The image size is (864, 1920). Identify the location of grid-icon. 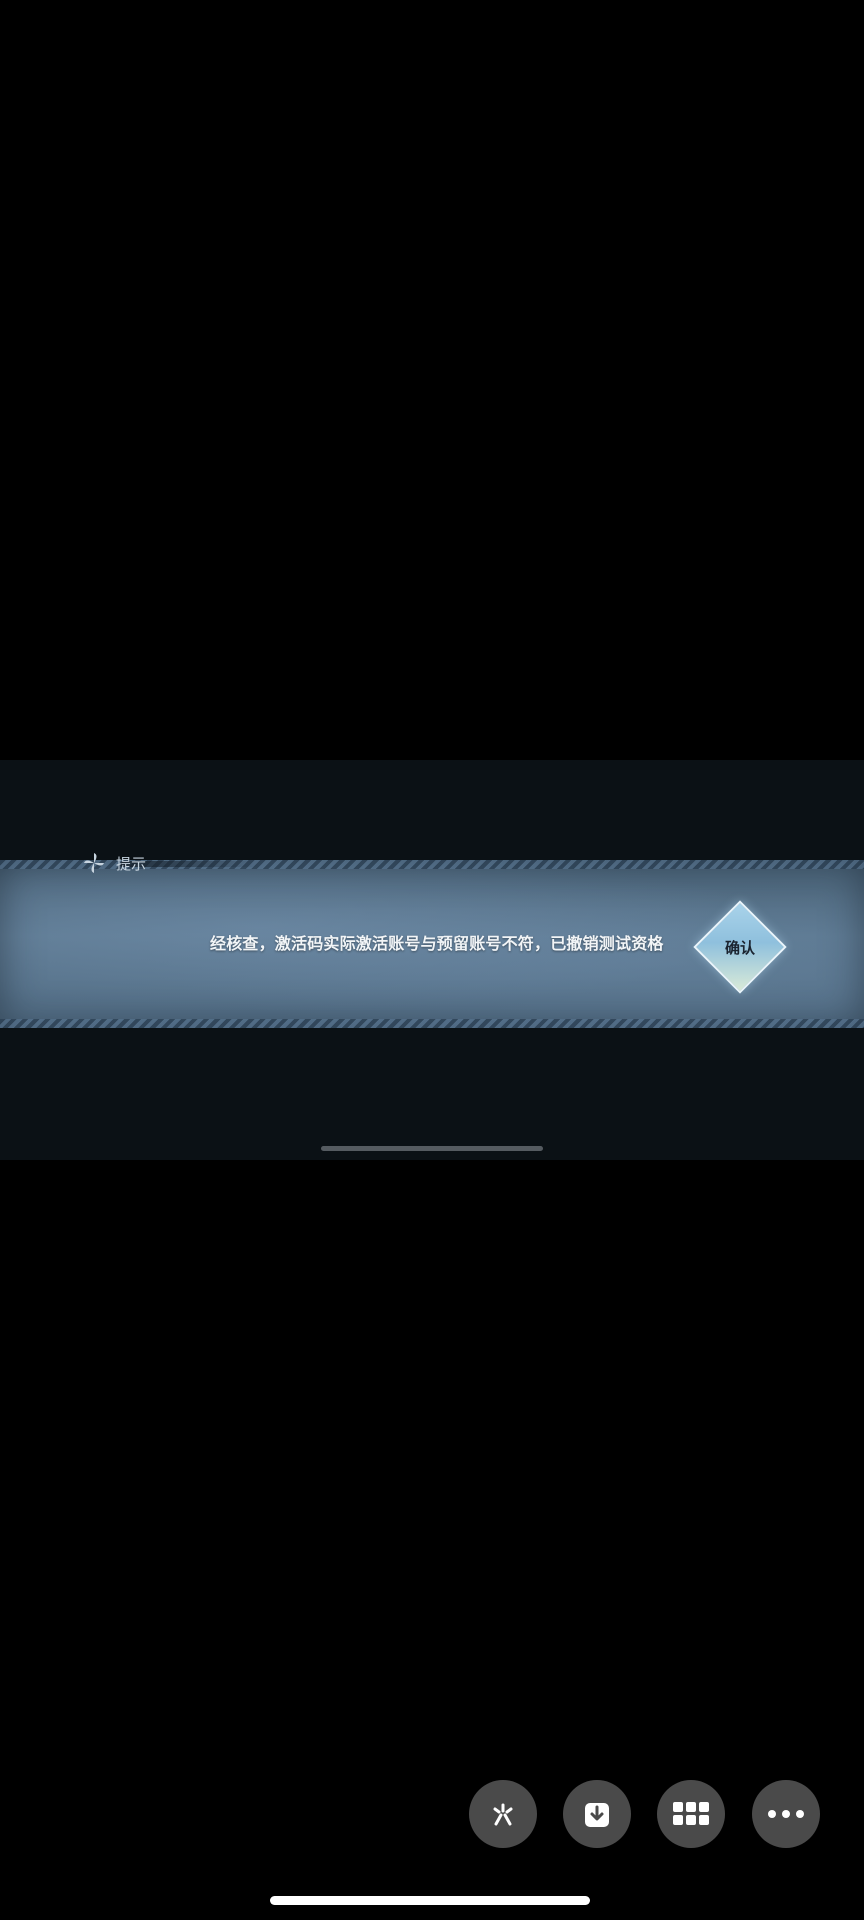
(691, 1814).